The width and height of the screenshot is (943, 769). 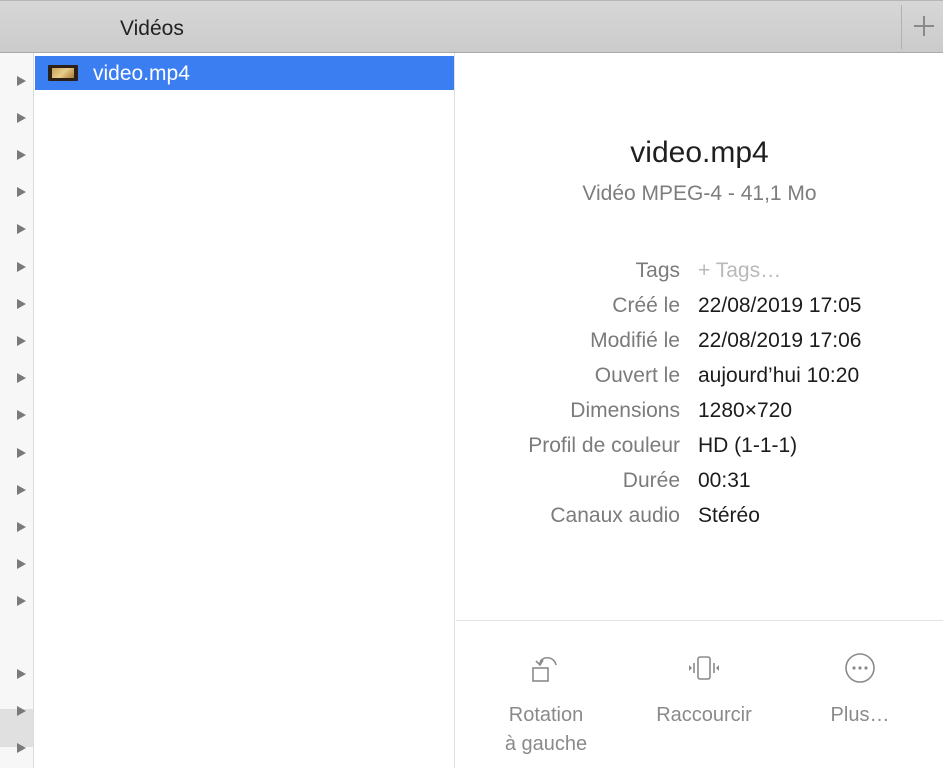 I want to click on metadata-row-created: Créé le 22/08/2019 17:05, so click(x=699, y=309).